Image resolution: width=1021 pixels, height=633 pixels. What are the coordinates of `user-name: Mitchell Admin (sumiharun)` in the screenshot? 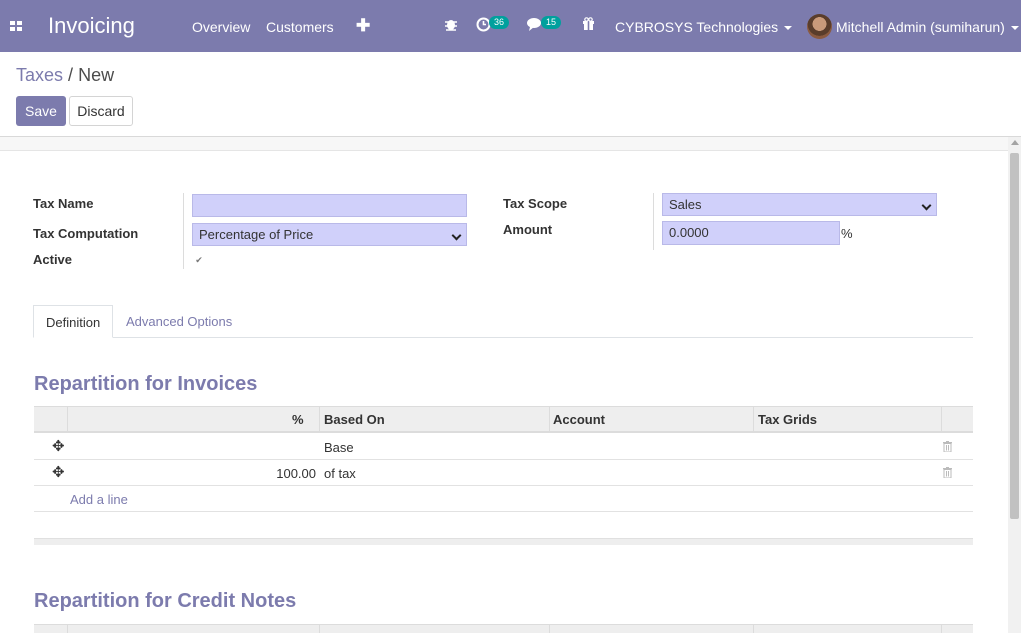 It's located at (920, 27).